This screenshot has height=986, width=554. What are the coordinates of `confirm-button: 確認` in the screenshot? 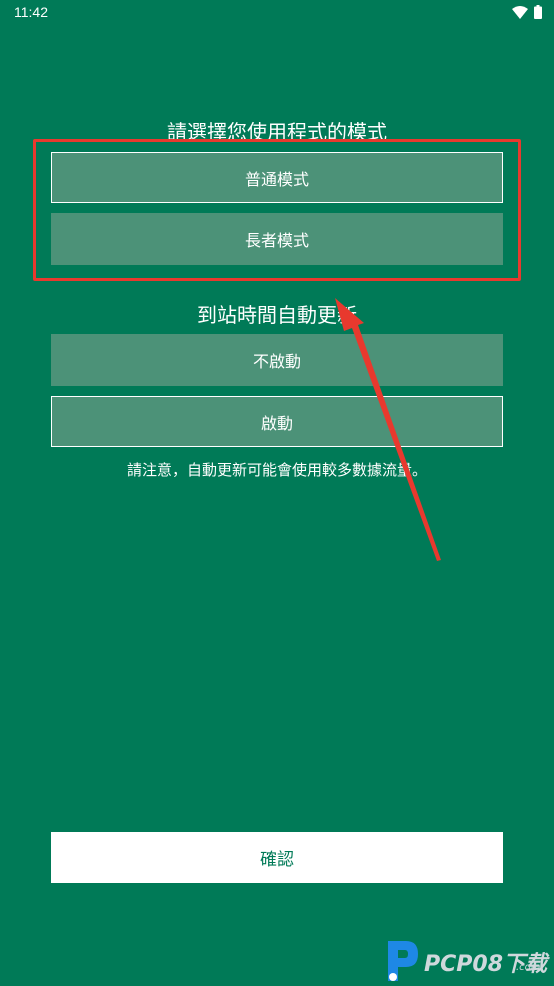 It's located at (277, 857).